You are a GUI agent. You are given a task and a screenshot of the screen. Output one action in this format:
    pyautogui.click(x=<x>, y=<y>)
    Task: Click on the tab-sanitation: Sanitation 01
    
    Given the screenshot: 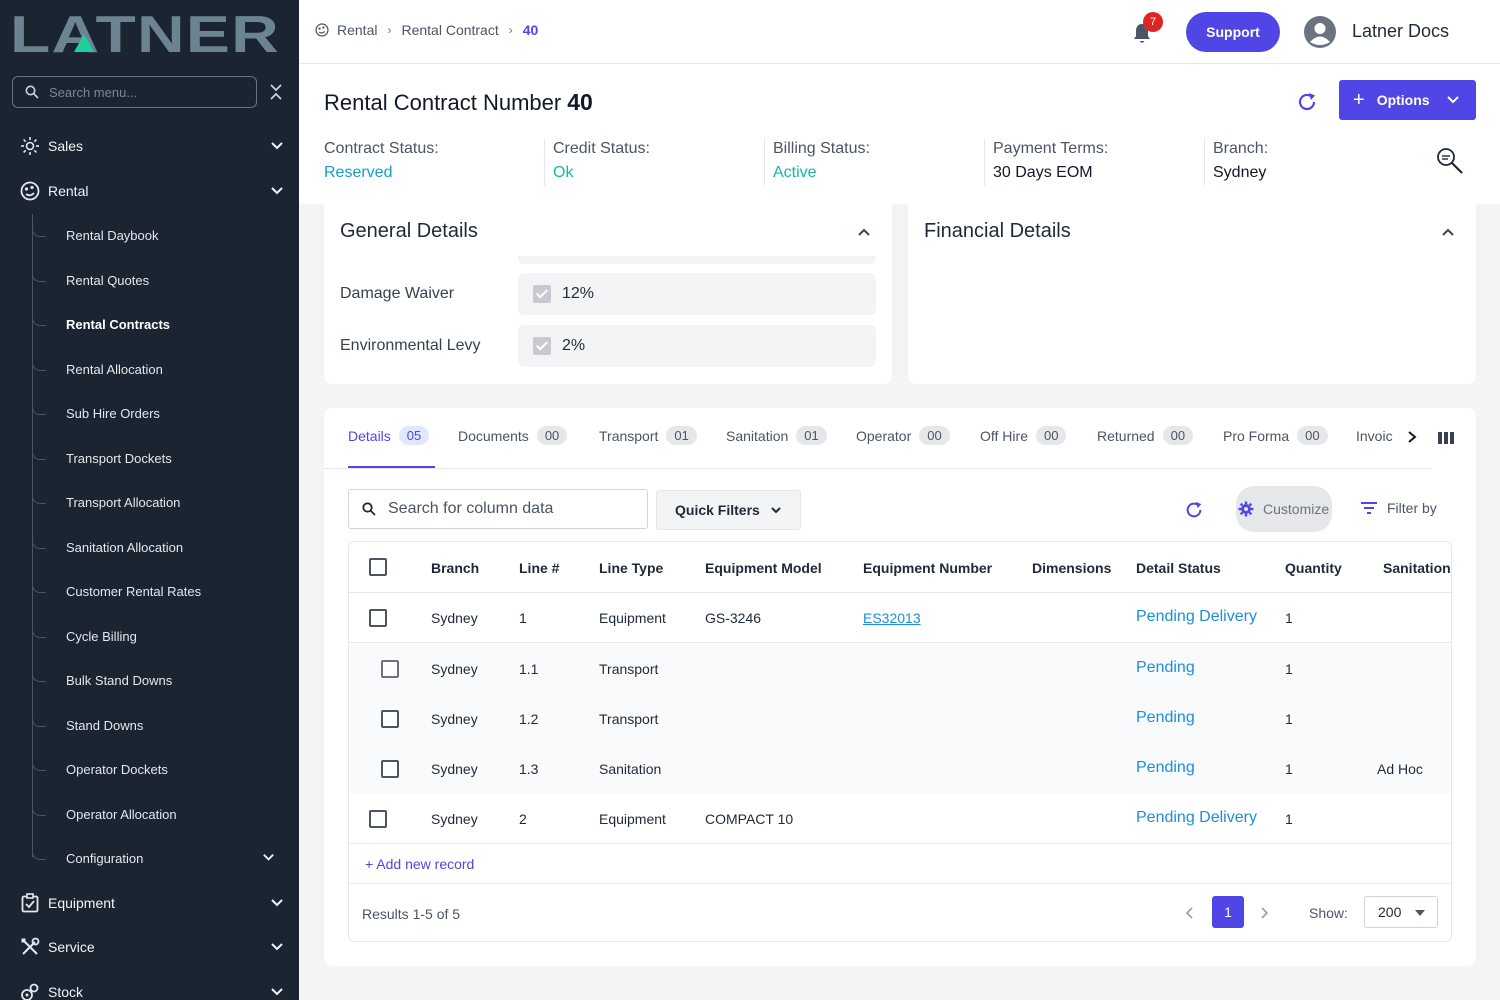 What is the action you would take?
    pyautogui.click(x=776, y=447)
    